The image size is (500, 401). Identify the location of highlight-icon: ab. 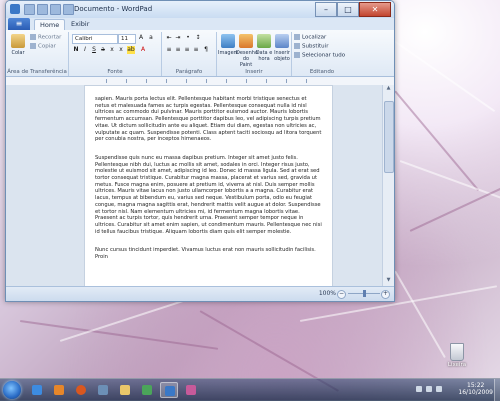
(131, 50).